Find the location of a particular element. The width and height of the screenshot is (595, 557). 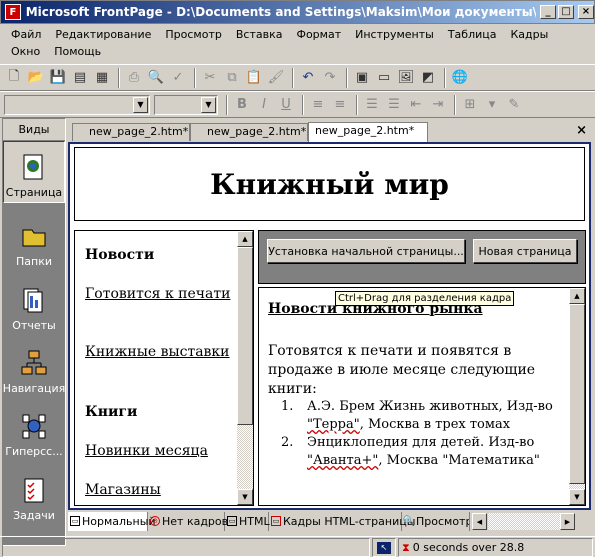

main-frame-scrollbar: ▲ ▼ is located at coordinates (577, 396).